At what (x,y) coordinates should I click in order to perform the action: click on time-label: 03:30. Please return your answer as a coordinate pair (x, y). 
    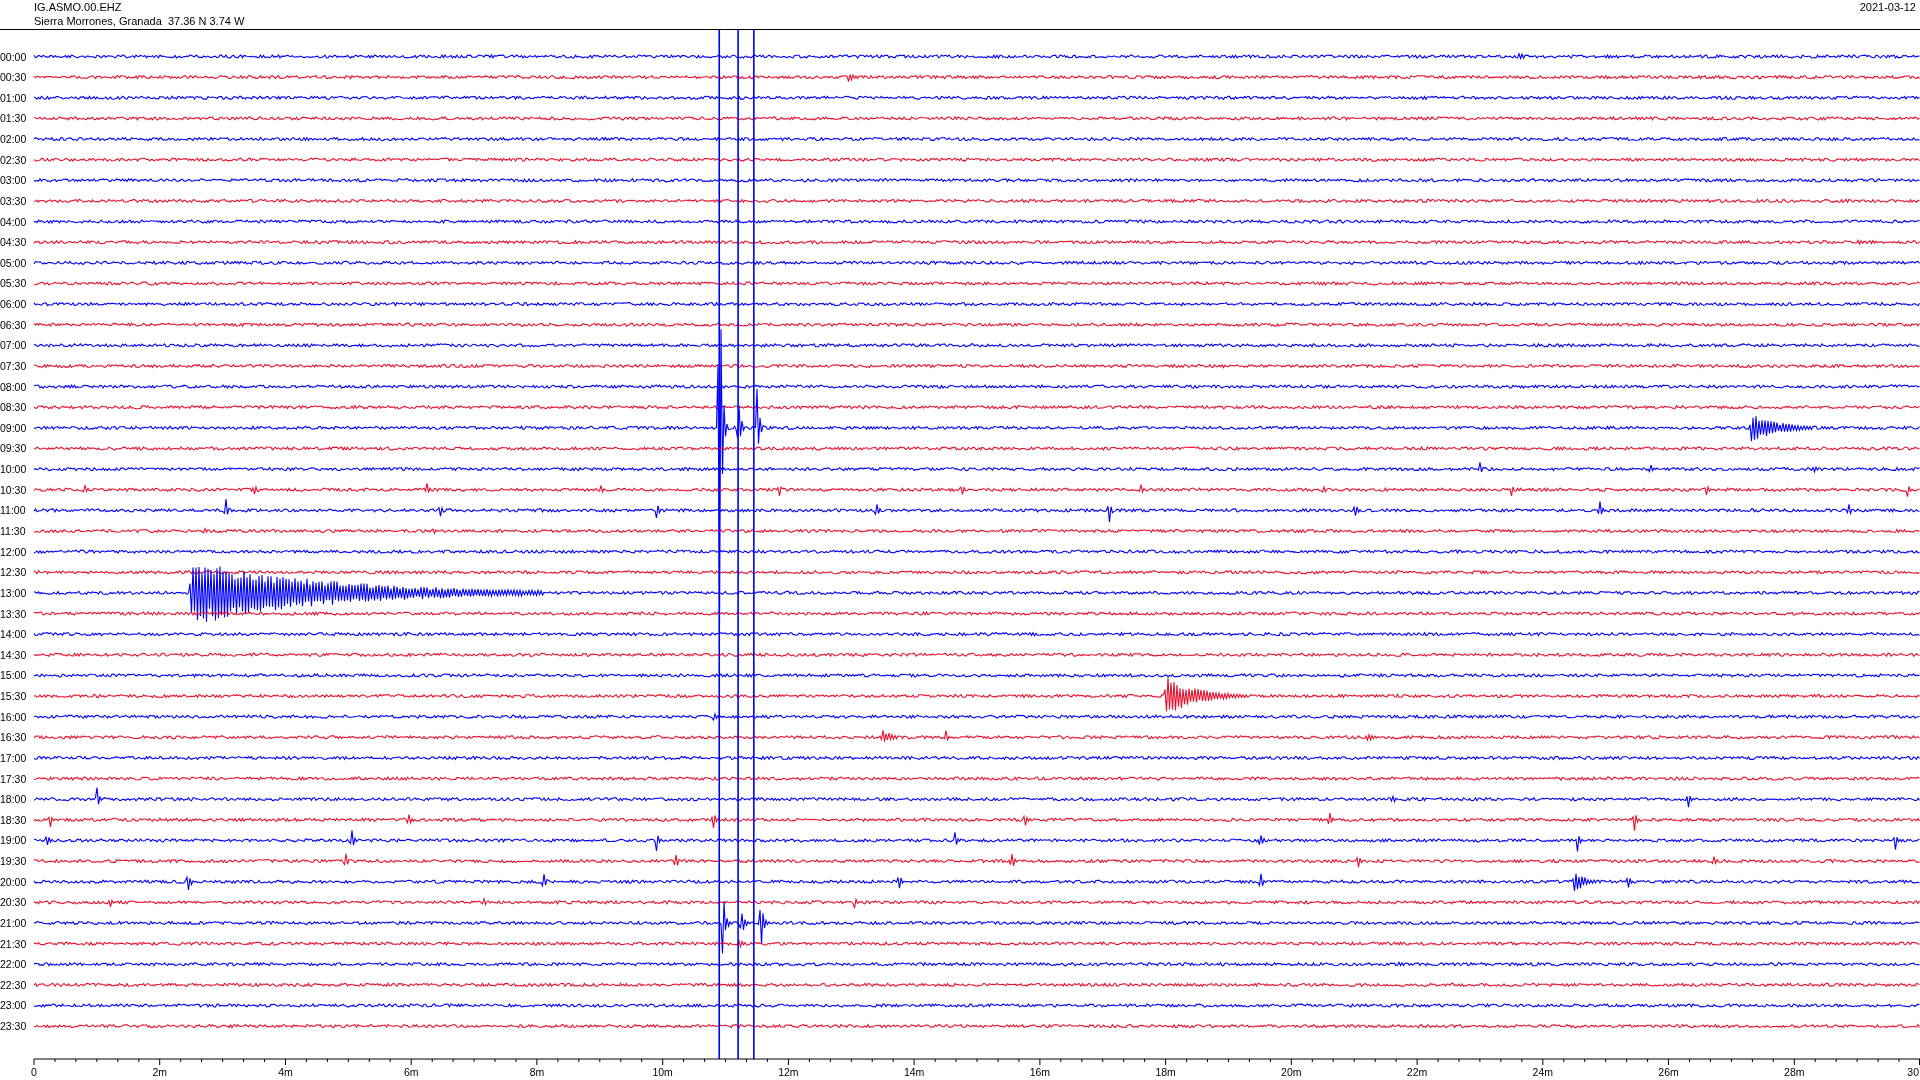
    Looking at the image, I should click on (13, 200).